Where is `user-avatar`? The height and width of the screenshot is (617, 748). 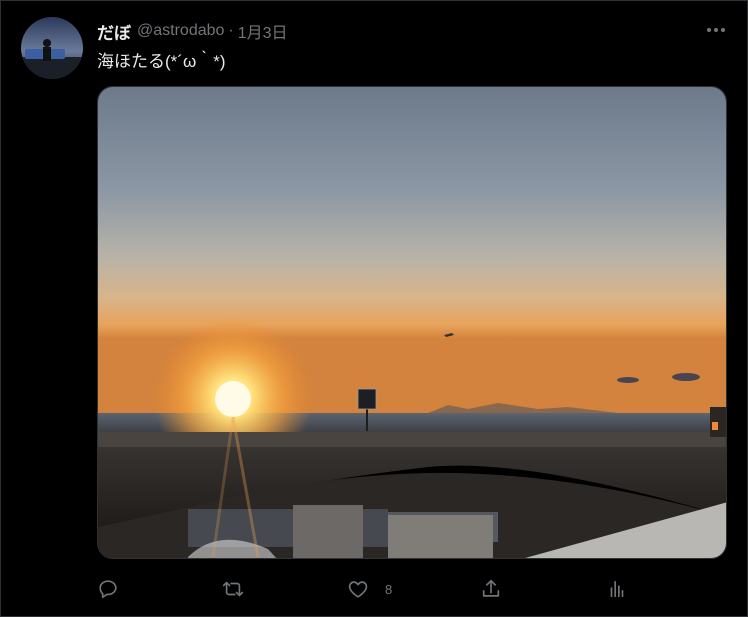 user-avatar is located at coordinates (52, 48).